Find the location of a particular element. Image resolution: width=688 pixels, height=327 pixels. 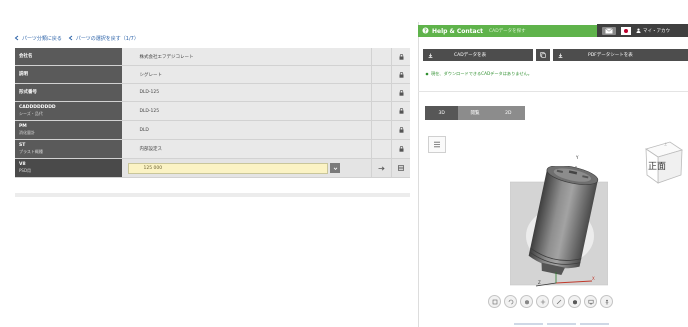

viewer-footer is located at coordinates (561, 324).